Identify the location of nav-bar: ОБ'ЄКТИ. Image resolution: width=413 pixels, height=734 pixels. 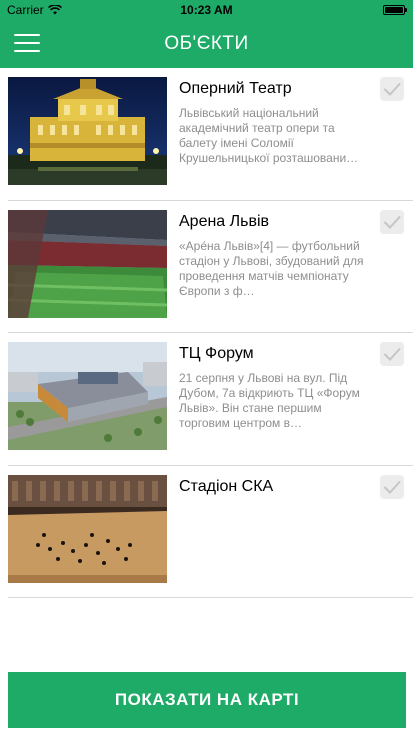
(206, 44).